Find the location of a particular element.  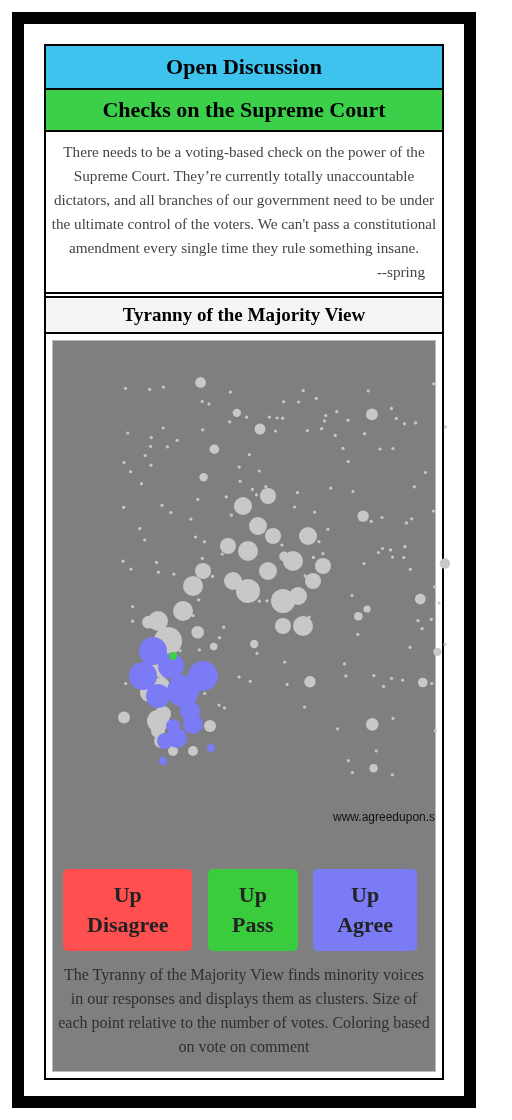

view-description: The Tyranny of the Majority View finds minority voices in our responses and displays them as clusters. Size of each point relative to the number of votes. Coloring based on vote on comment is located at coordinates (244, 1011).